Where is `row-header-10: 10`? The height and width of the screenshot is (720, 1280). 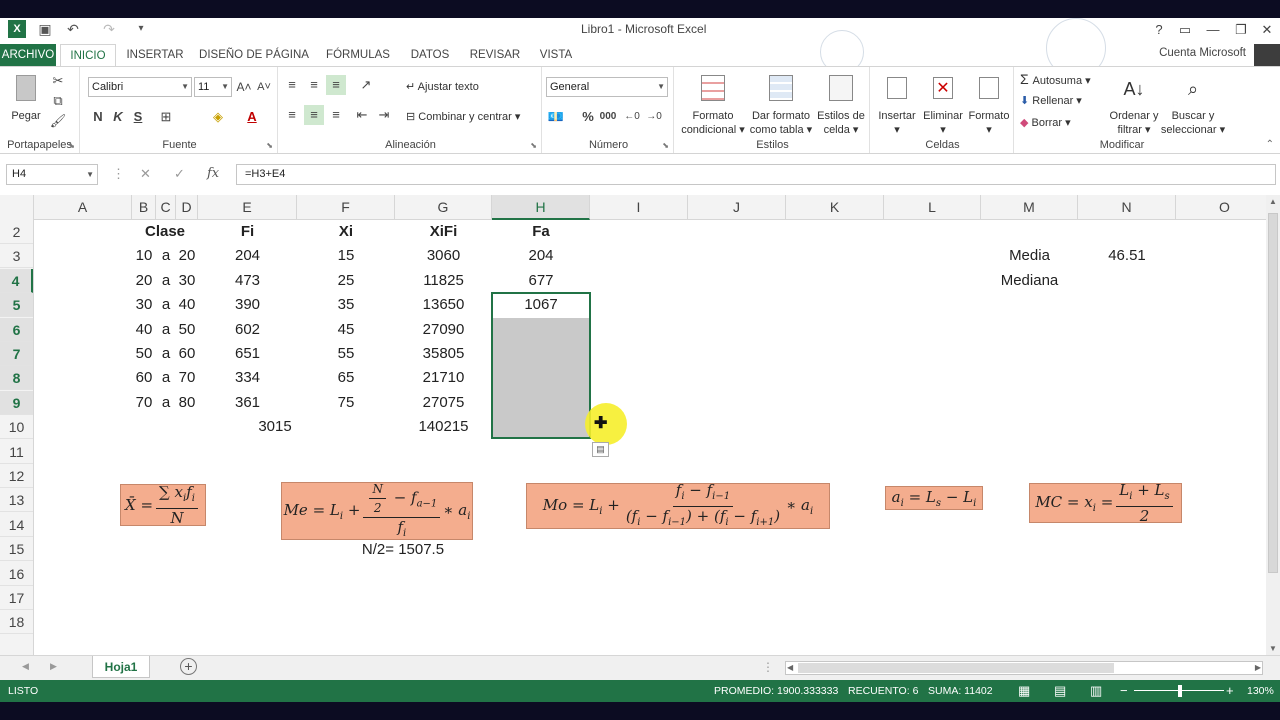
row-header-10: 10 is located at coordinates (16, 427).